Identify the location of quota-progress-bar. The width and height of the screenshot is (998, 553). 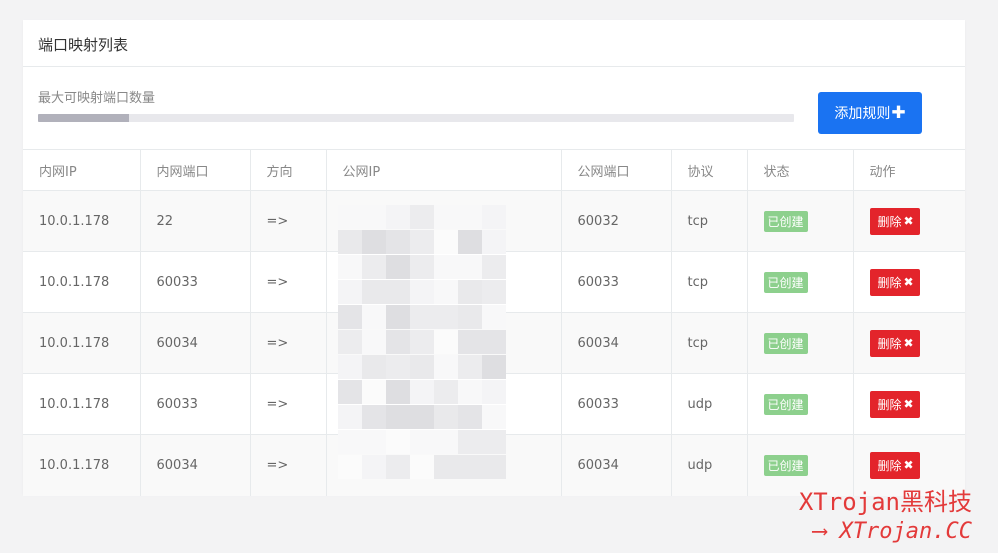
(416, 118).